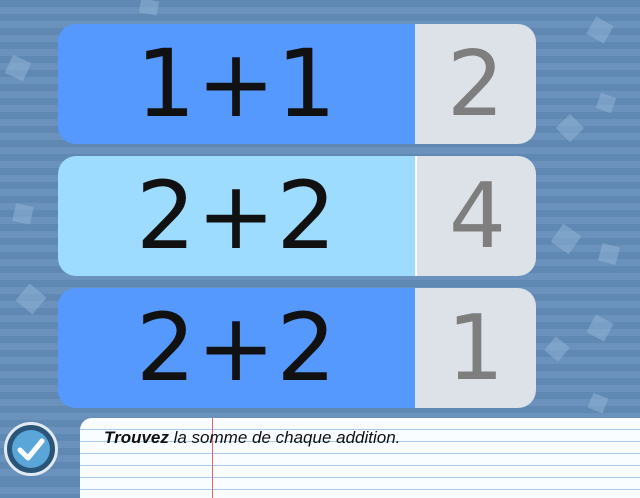  What do you see at coordinates (284, 437) in the screenshot?
I see `instruction-rest: la somme de chaque addition.` at bounding box center [284, 437].